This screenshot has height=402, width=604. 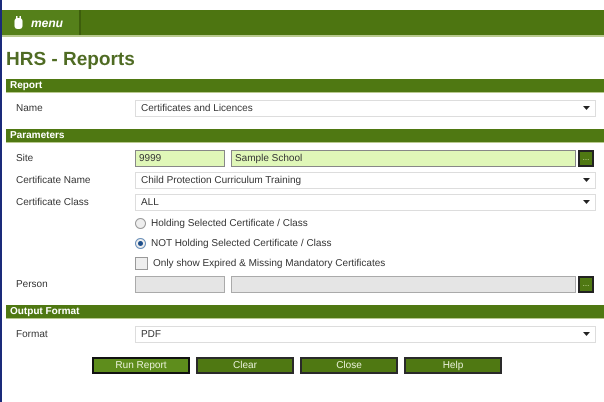 I want to click on section-header: Report, so click(x=305, y=86).